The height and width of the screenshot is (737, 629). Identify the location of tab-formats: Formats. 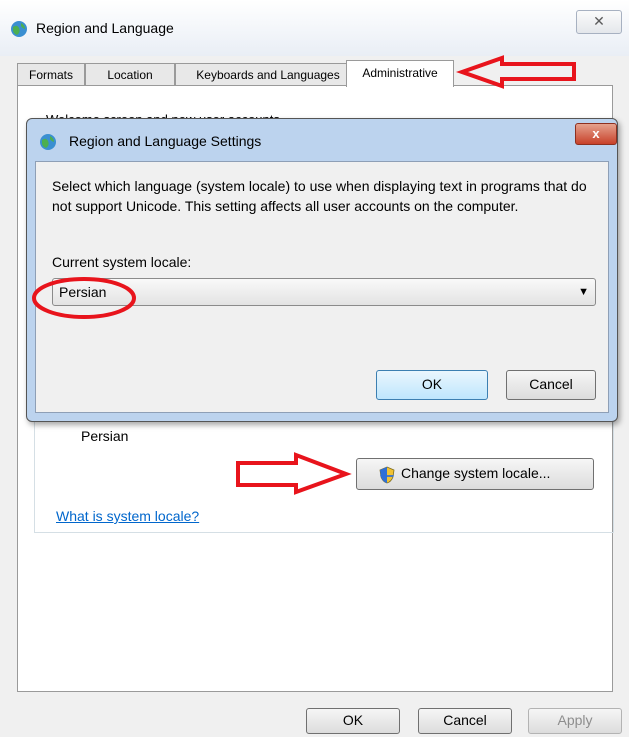
(51, 74).